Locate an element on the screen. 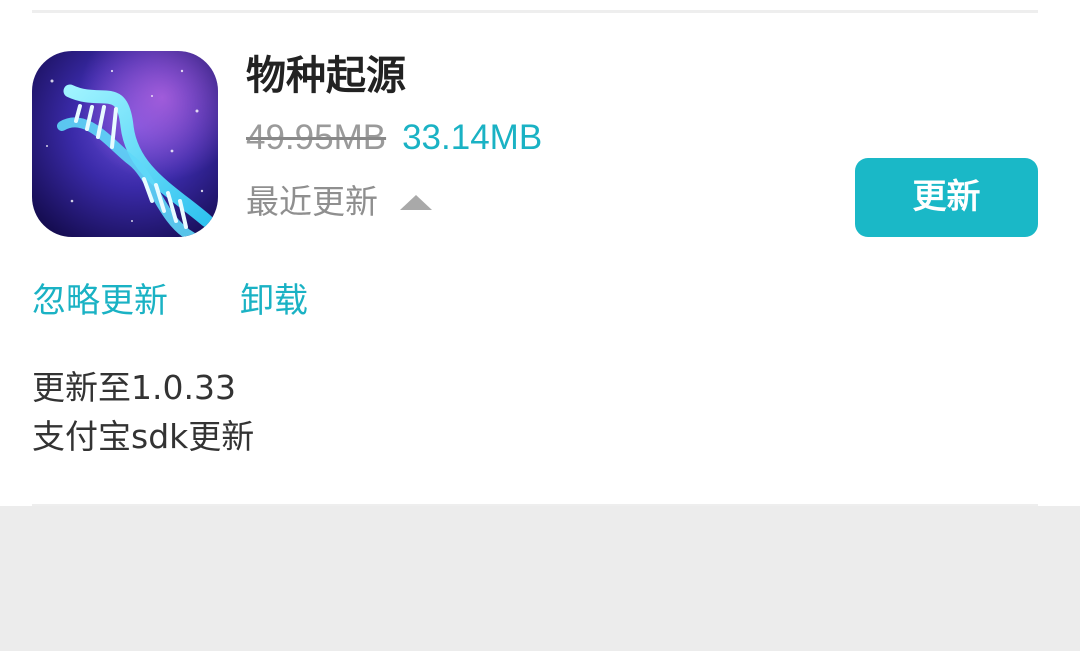  dna-helix-app-icon is located at coordinates (125, 144).